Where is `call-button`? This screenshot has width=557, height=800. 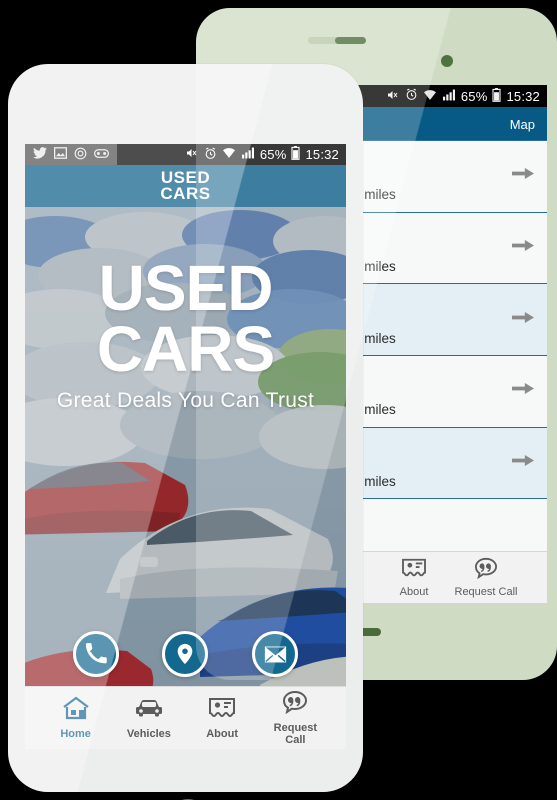 call-button is located at coordinates (95, 654).